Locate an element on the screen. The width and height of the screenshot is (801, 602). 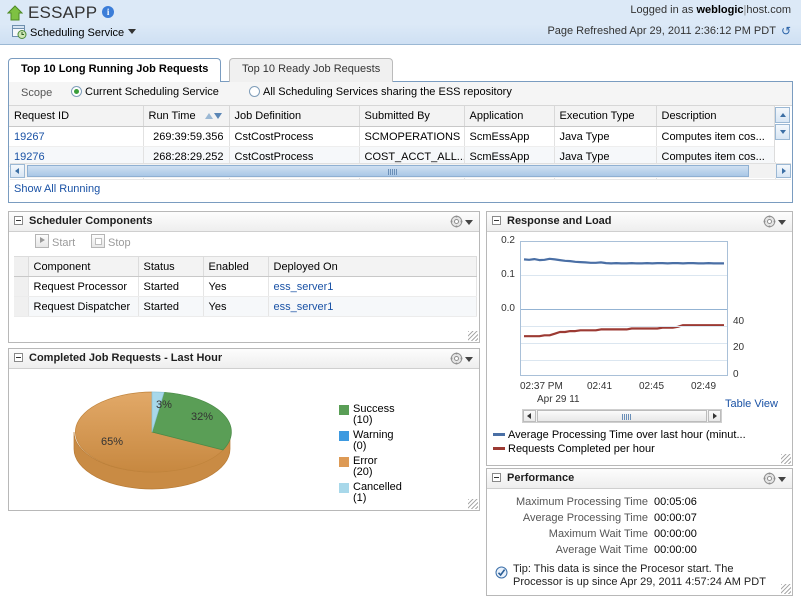
table-horizontal-scrollbar is located at coordinates (400, 170).